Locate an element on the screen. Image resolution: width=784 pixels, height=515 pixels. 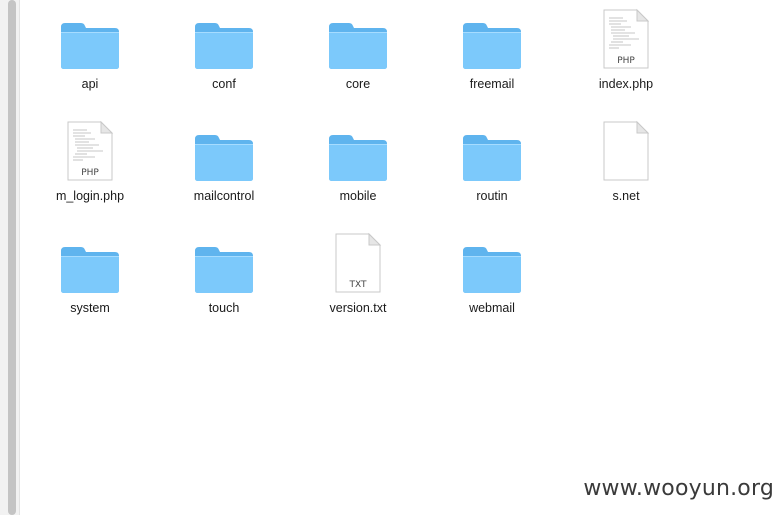
file-item: api is located at coordinates (90, 56).